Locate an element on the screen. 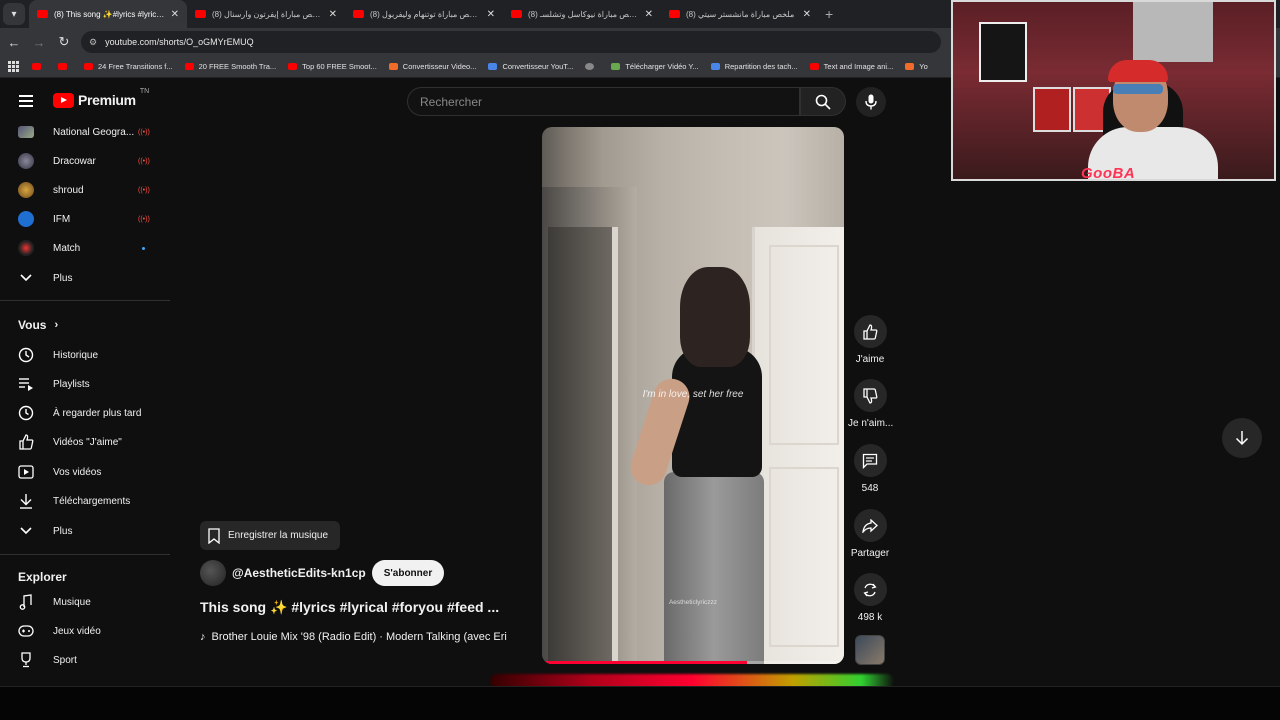 Image resolution: width=1280 pixels, height=720 pixels. sidebar-show-more-you: Plus is located at coordinates (85, 531).